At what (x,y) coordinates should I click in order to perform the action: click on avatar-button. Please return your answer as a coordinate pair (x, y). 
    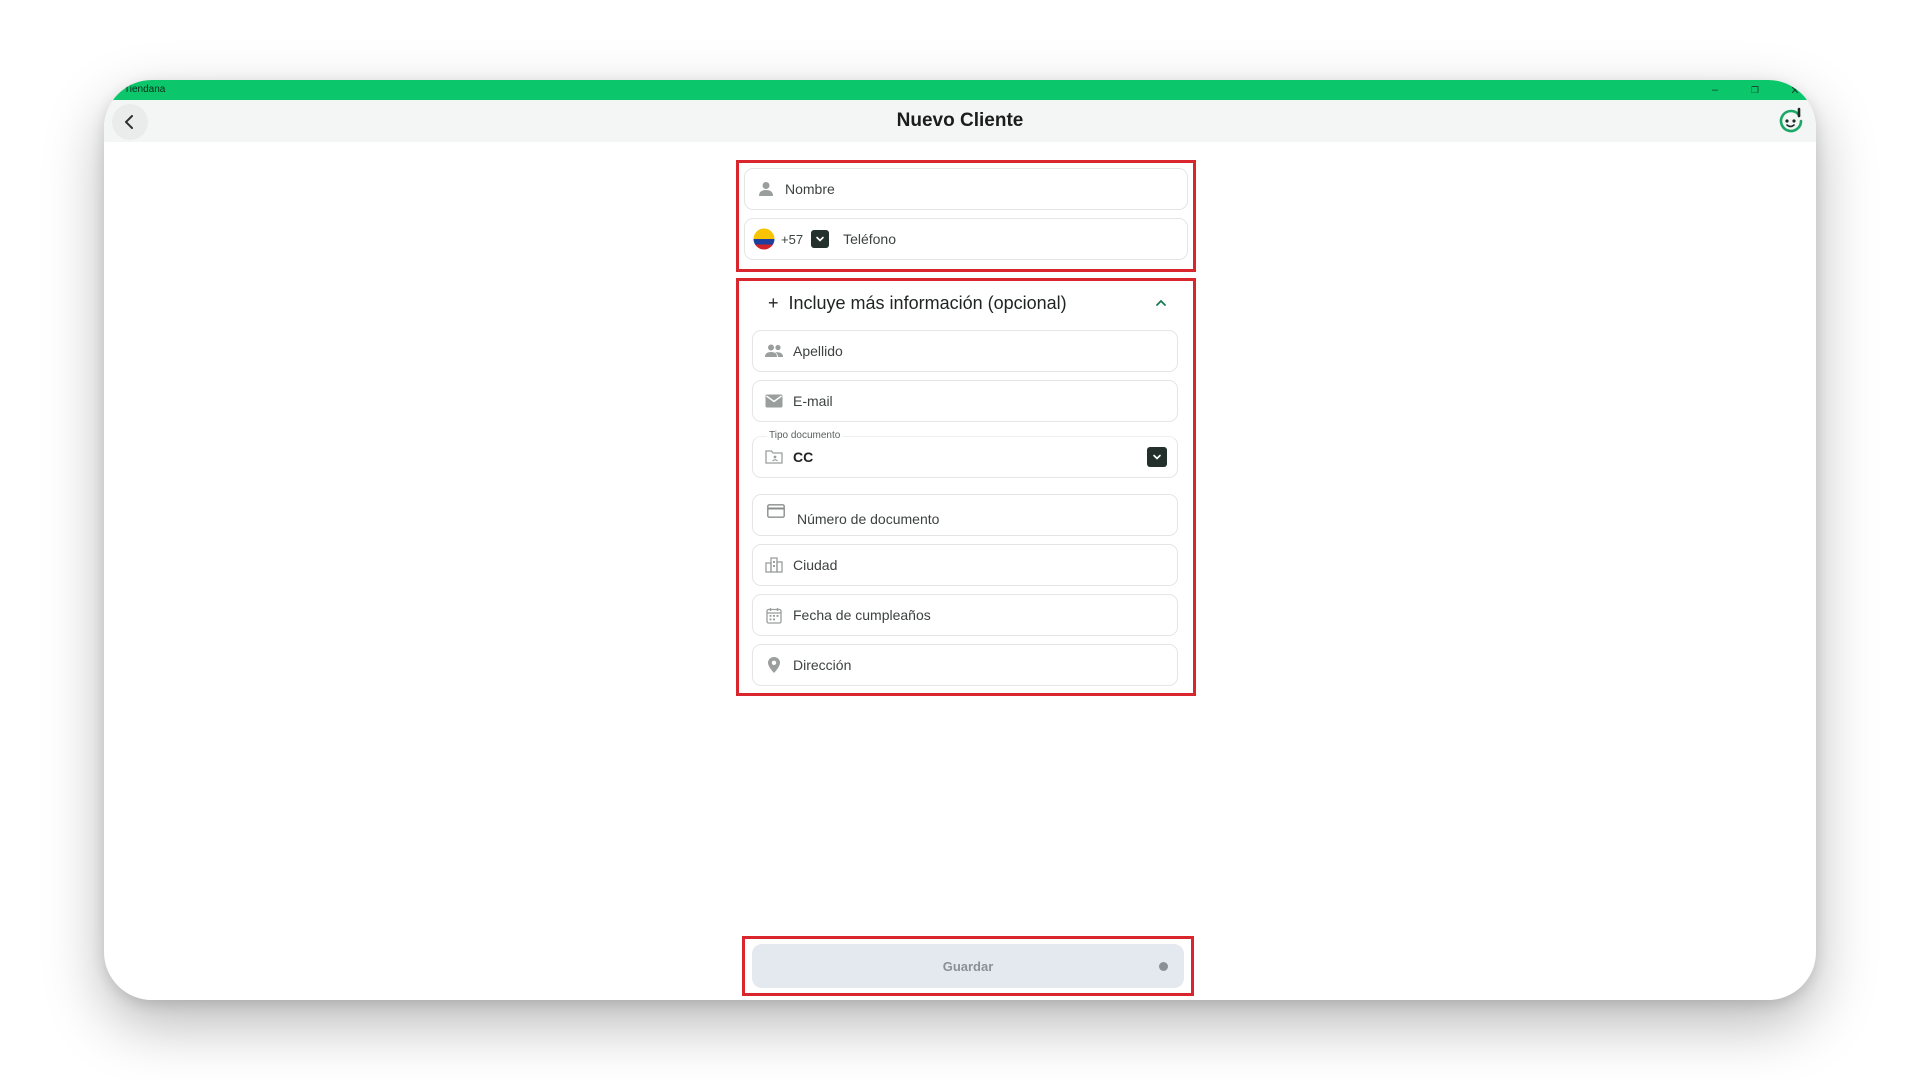
    Looking at the image, I should click on (1791, 121).